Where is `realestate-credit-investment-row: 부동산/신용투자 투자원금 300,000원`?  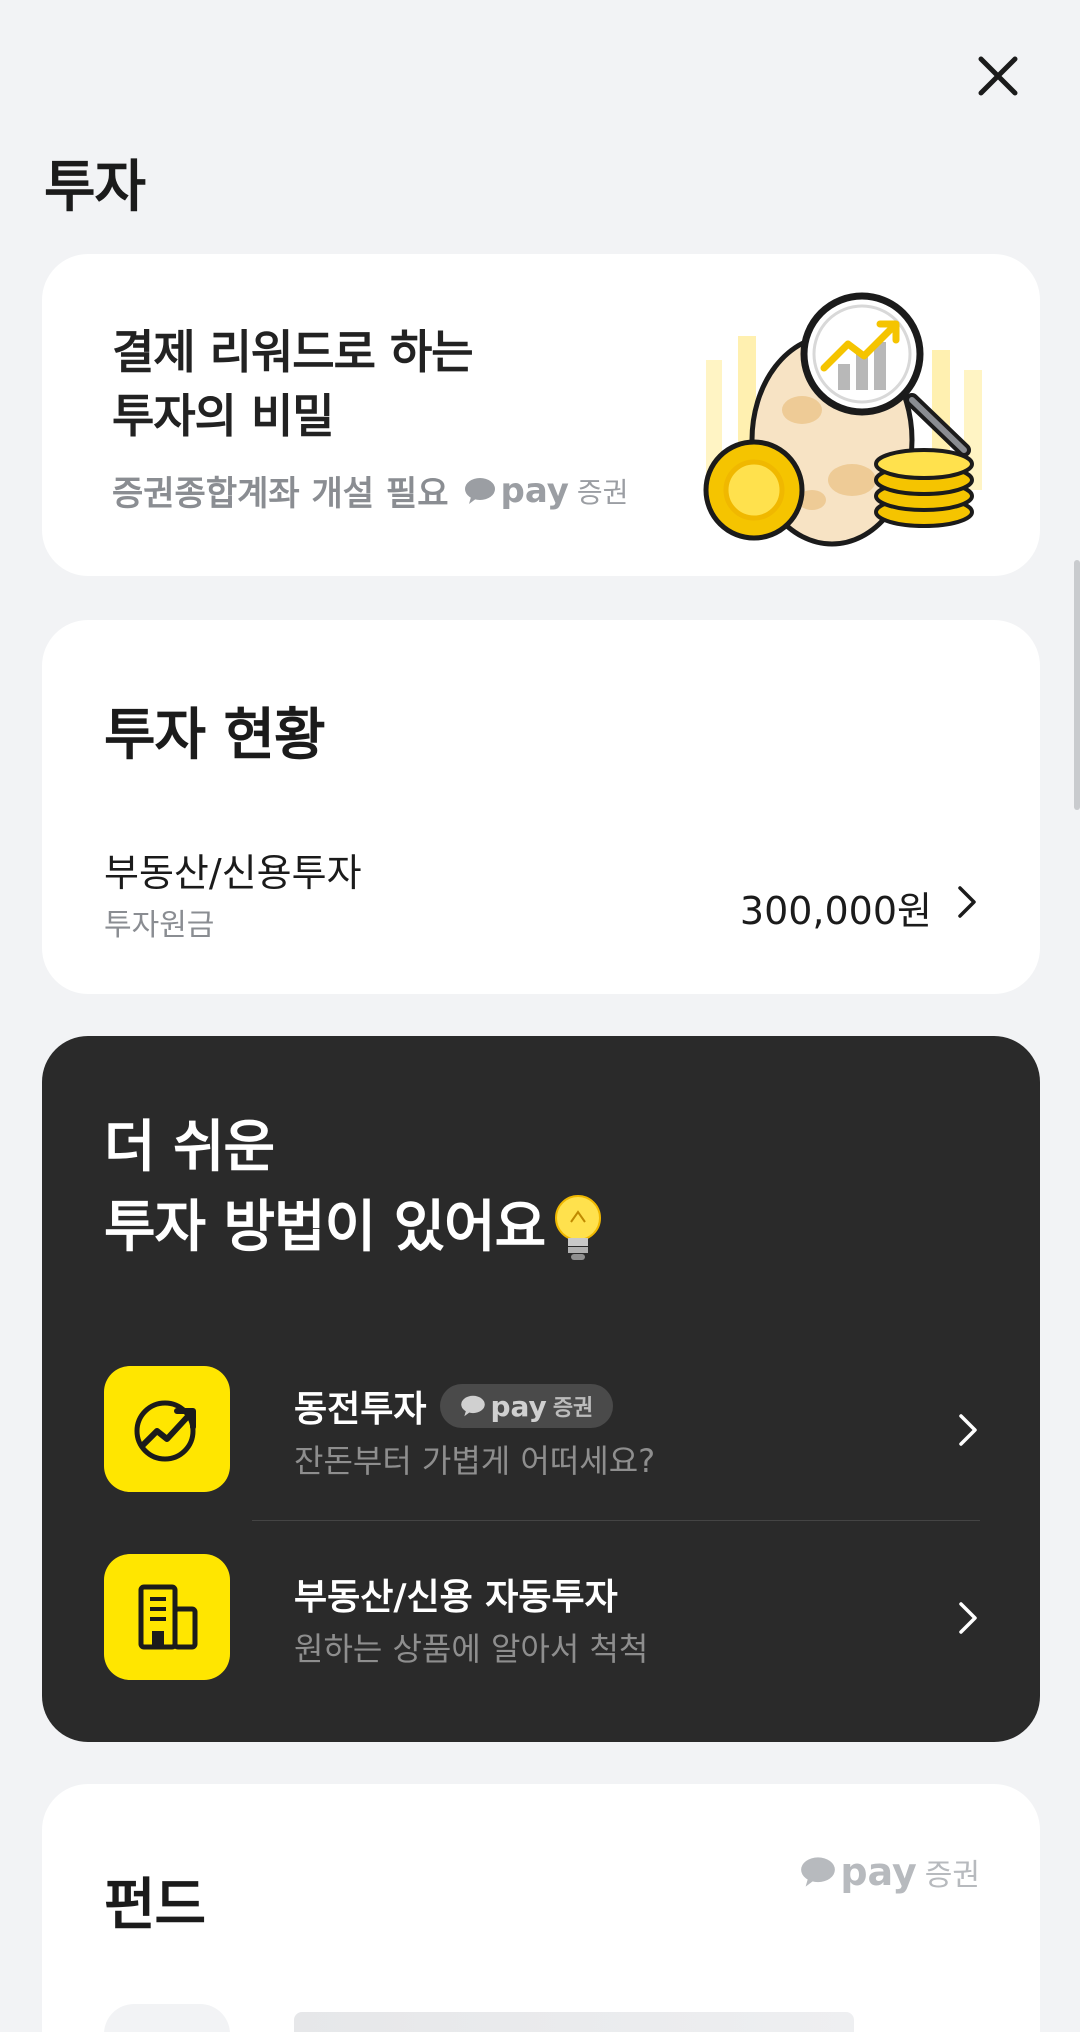 realestate-credit-investment-row: 부동산/신용투자 투자원금 300,000원 is located at coordinates (544, 896).